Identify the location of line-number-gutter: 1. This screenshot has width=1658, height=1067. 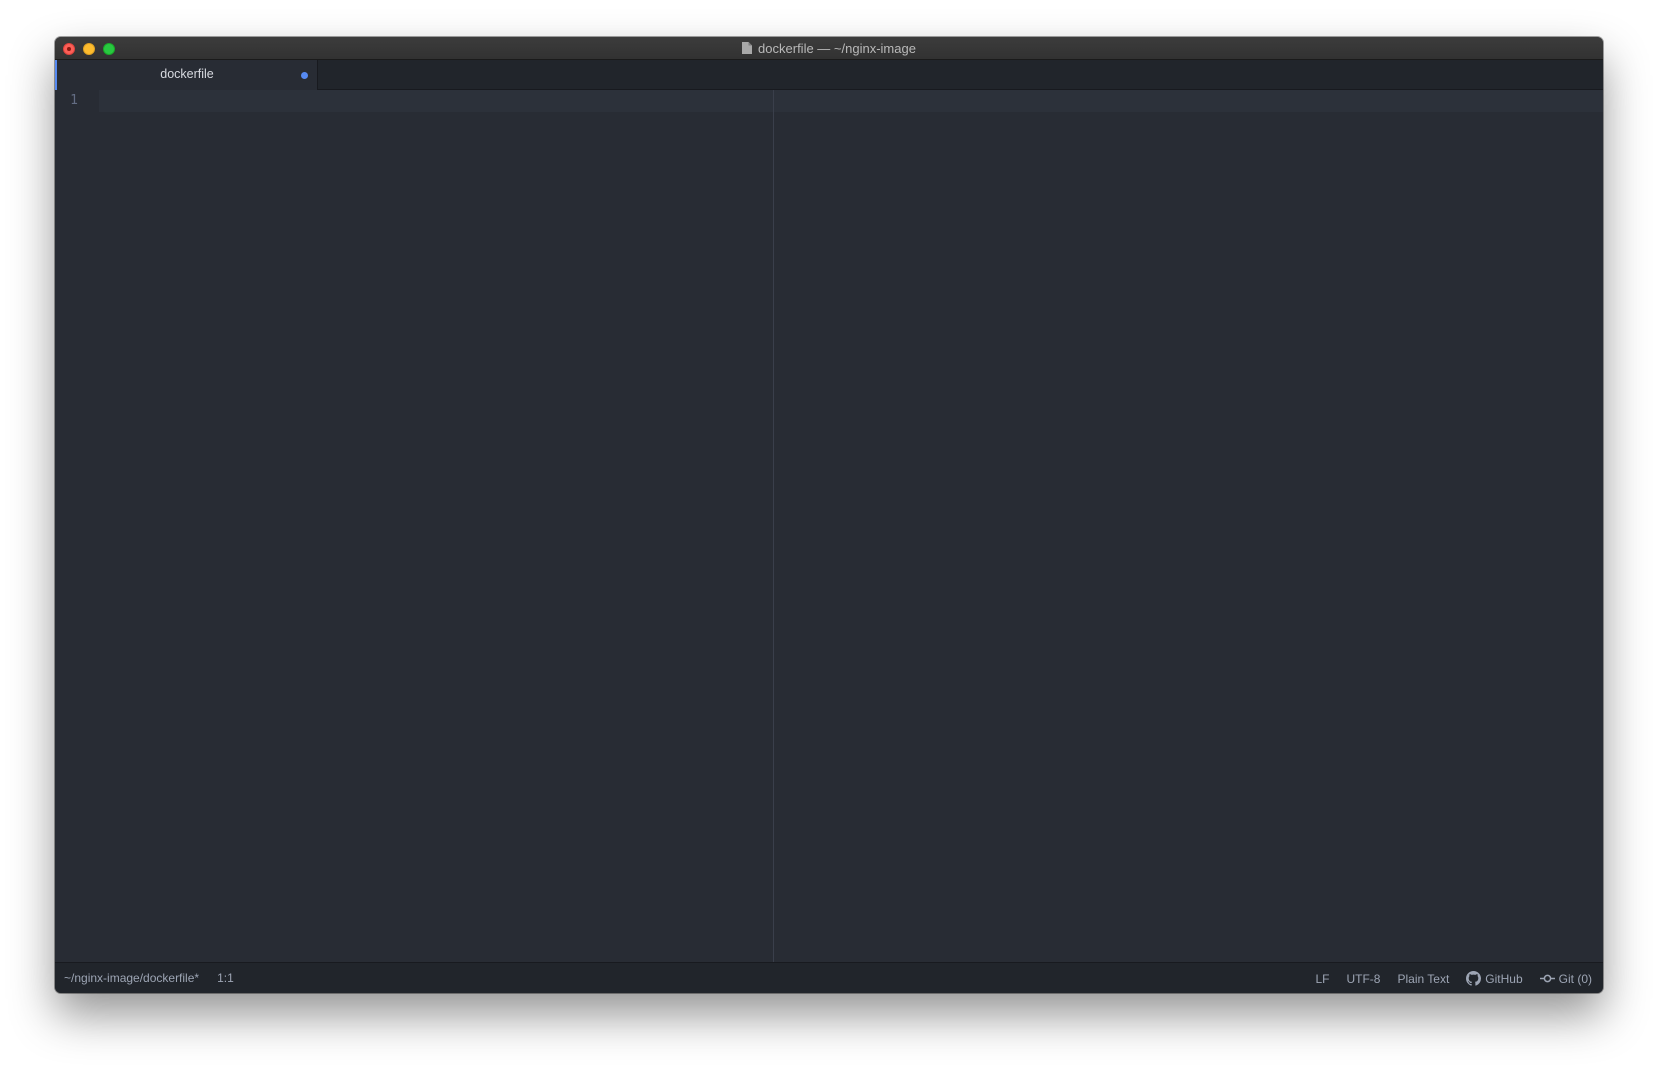
(77, 526).